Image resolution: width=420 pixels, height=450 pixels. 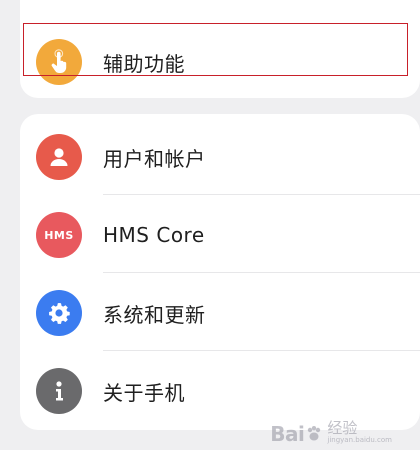 I want to click on watermark-suffix: 经验, so click(x=342, y=428).